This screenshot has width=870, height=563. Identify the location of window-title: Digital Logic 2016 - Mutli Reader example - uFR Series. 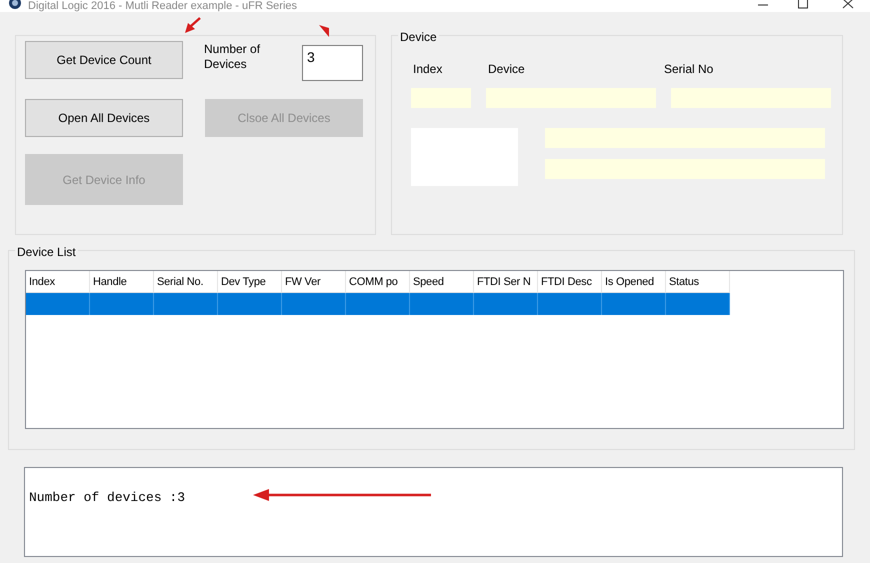
(163, 6).